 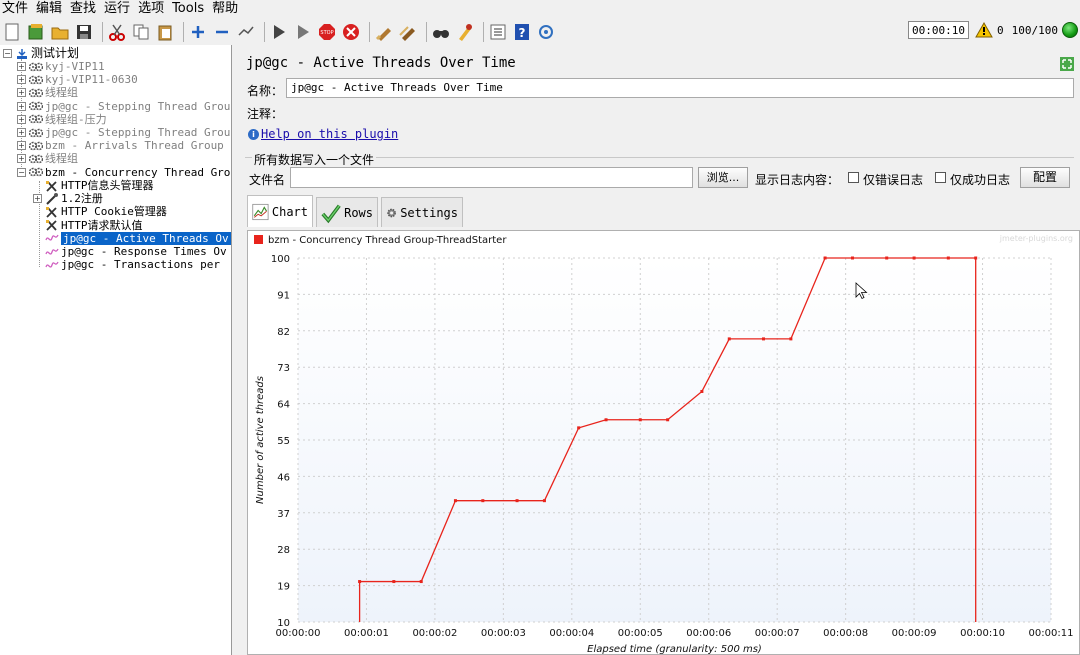 What do you see at coordinates (1045, 177) in the screenshot?
I see `configure-button: 配置` at bounding box center [1045, 177].